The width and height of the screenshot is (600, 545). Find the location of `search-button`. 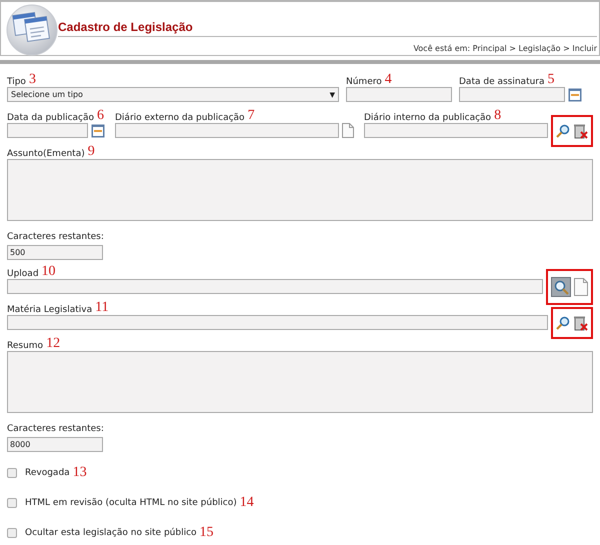

search-button is located at coordinates (561, 286).